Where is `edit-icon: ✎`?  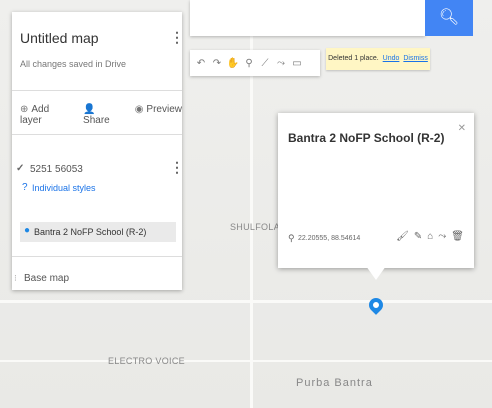 edit-icon: ✎ is located at coordinates (418, 236).